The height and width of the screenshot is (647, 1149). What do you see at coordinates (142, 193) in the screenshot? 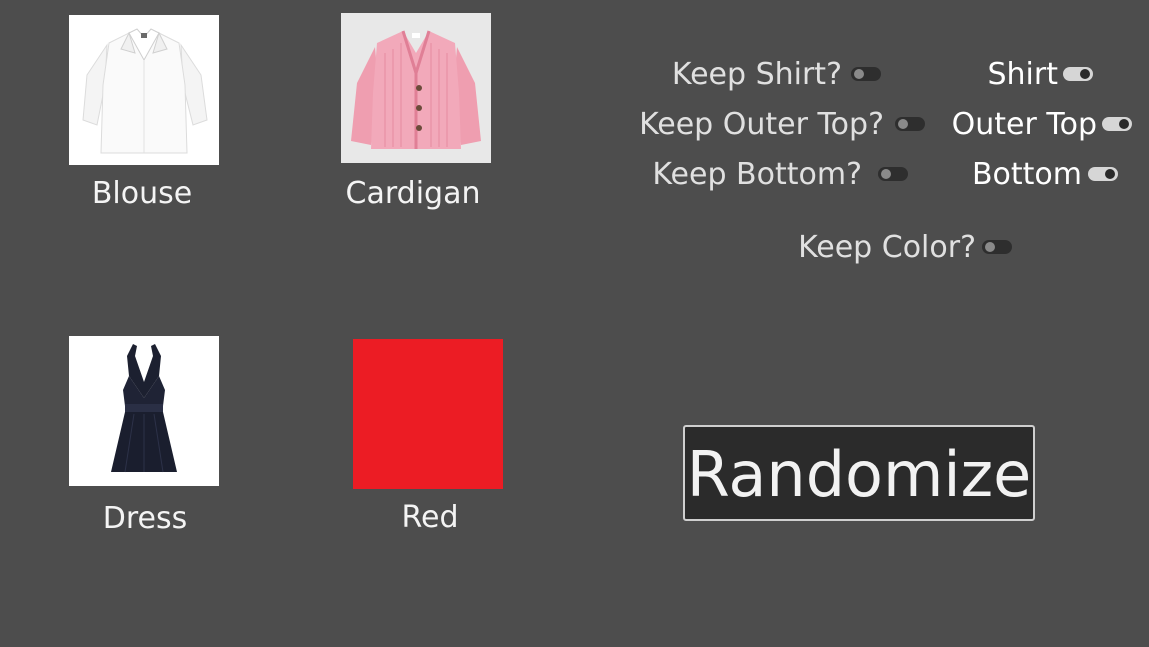
I see `shirt-item-label: Blouse` at bounding box center [142, 193].